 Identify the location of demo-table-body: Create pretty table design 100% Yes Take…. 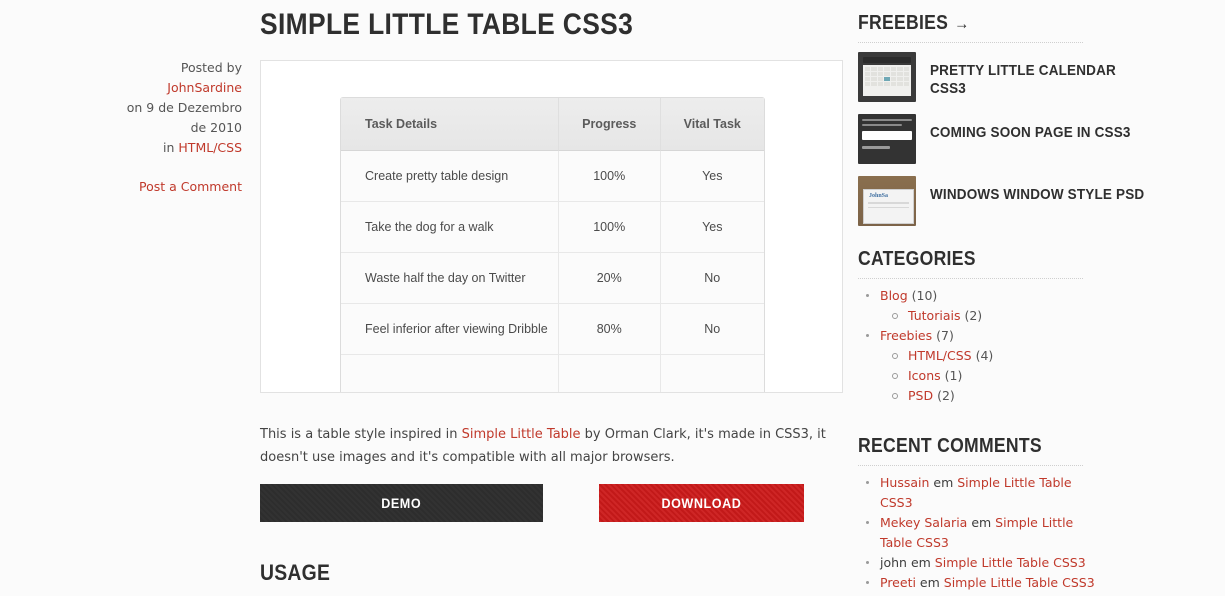
(552, 271).